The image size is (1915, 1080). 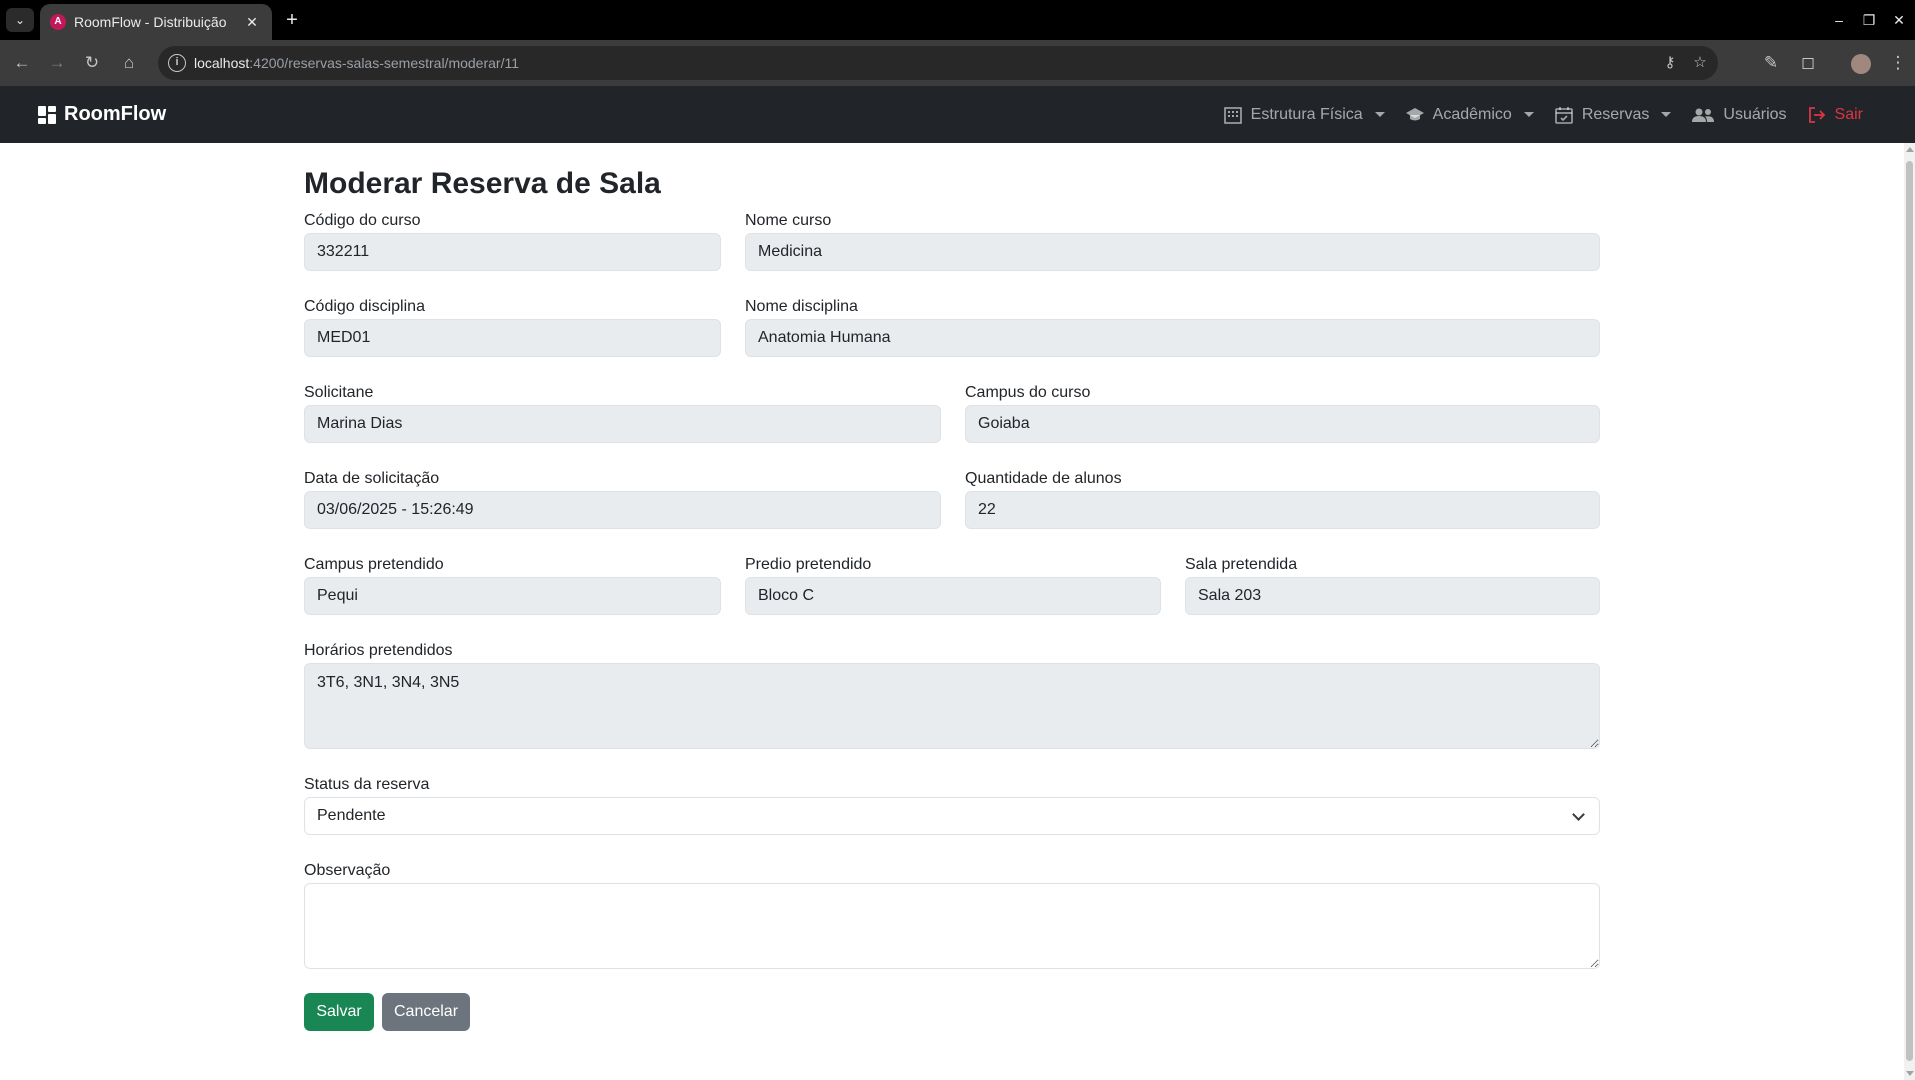 I want to click on campus-curso-input: Goiaba, so click(x=1282, y=424).